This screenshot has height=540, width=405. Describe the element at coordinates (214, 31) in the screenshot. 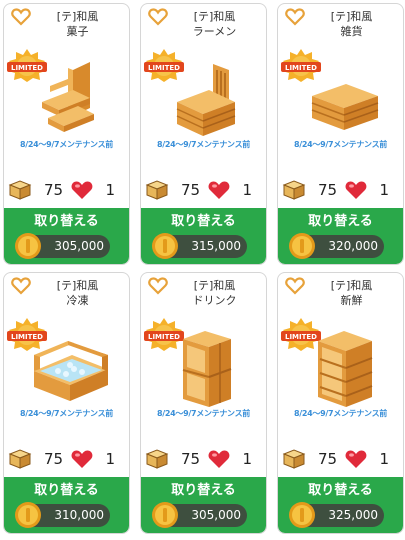

I see `item-name: ラーメン` at that location.